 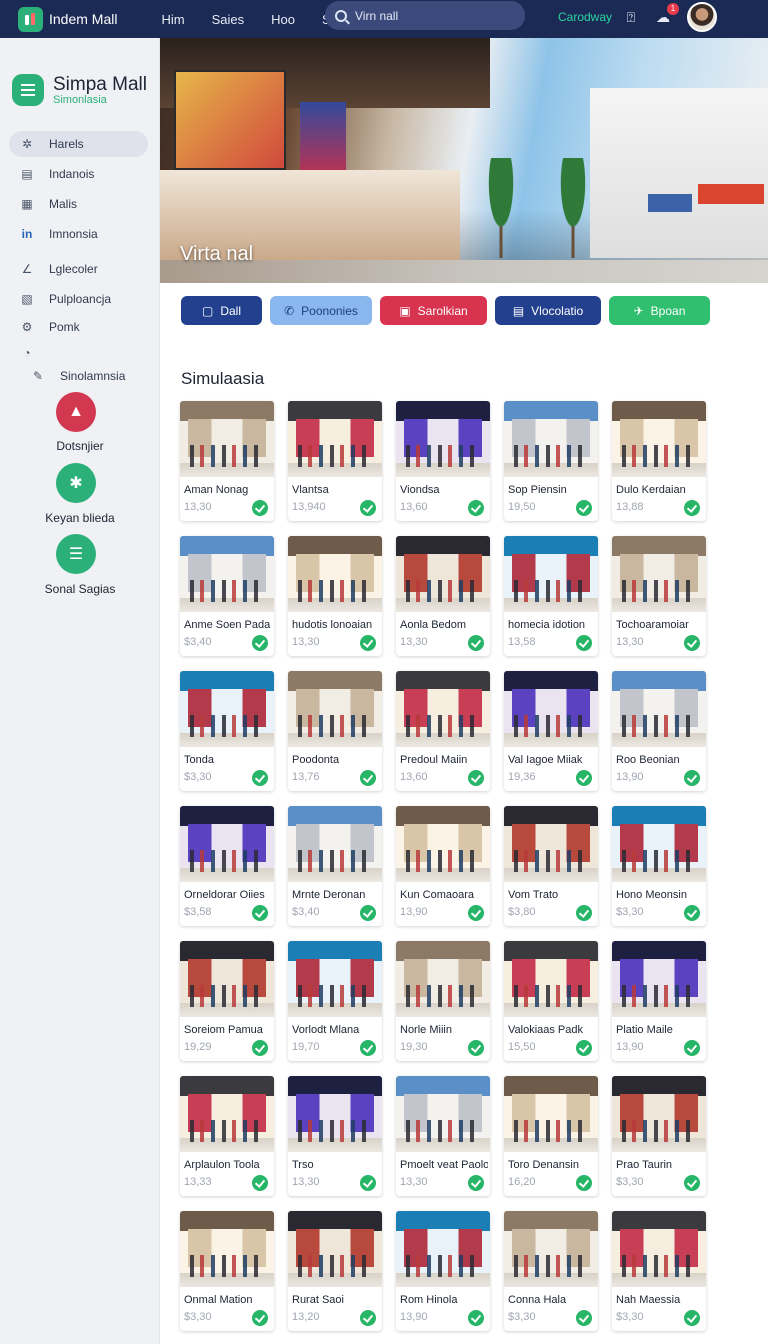 What do you see at coordinates (443, 1001) in the screenshot?
I see `store-card: Norle Miiin 19,30` at bounding box center [443, 1001].